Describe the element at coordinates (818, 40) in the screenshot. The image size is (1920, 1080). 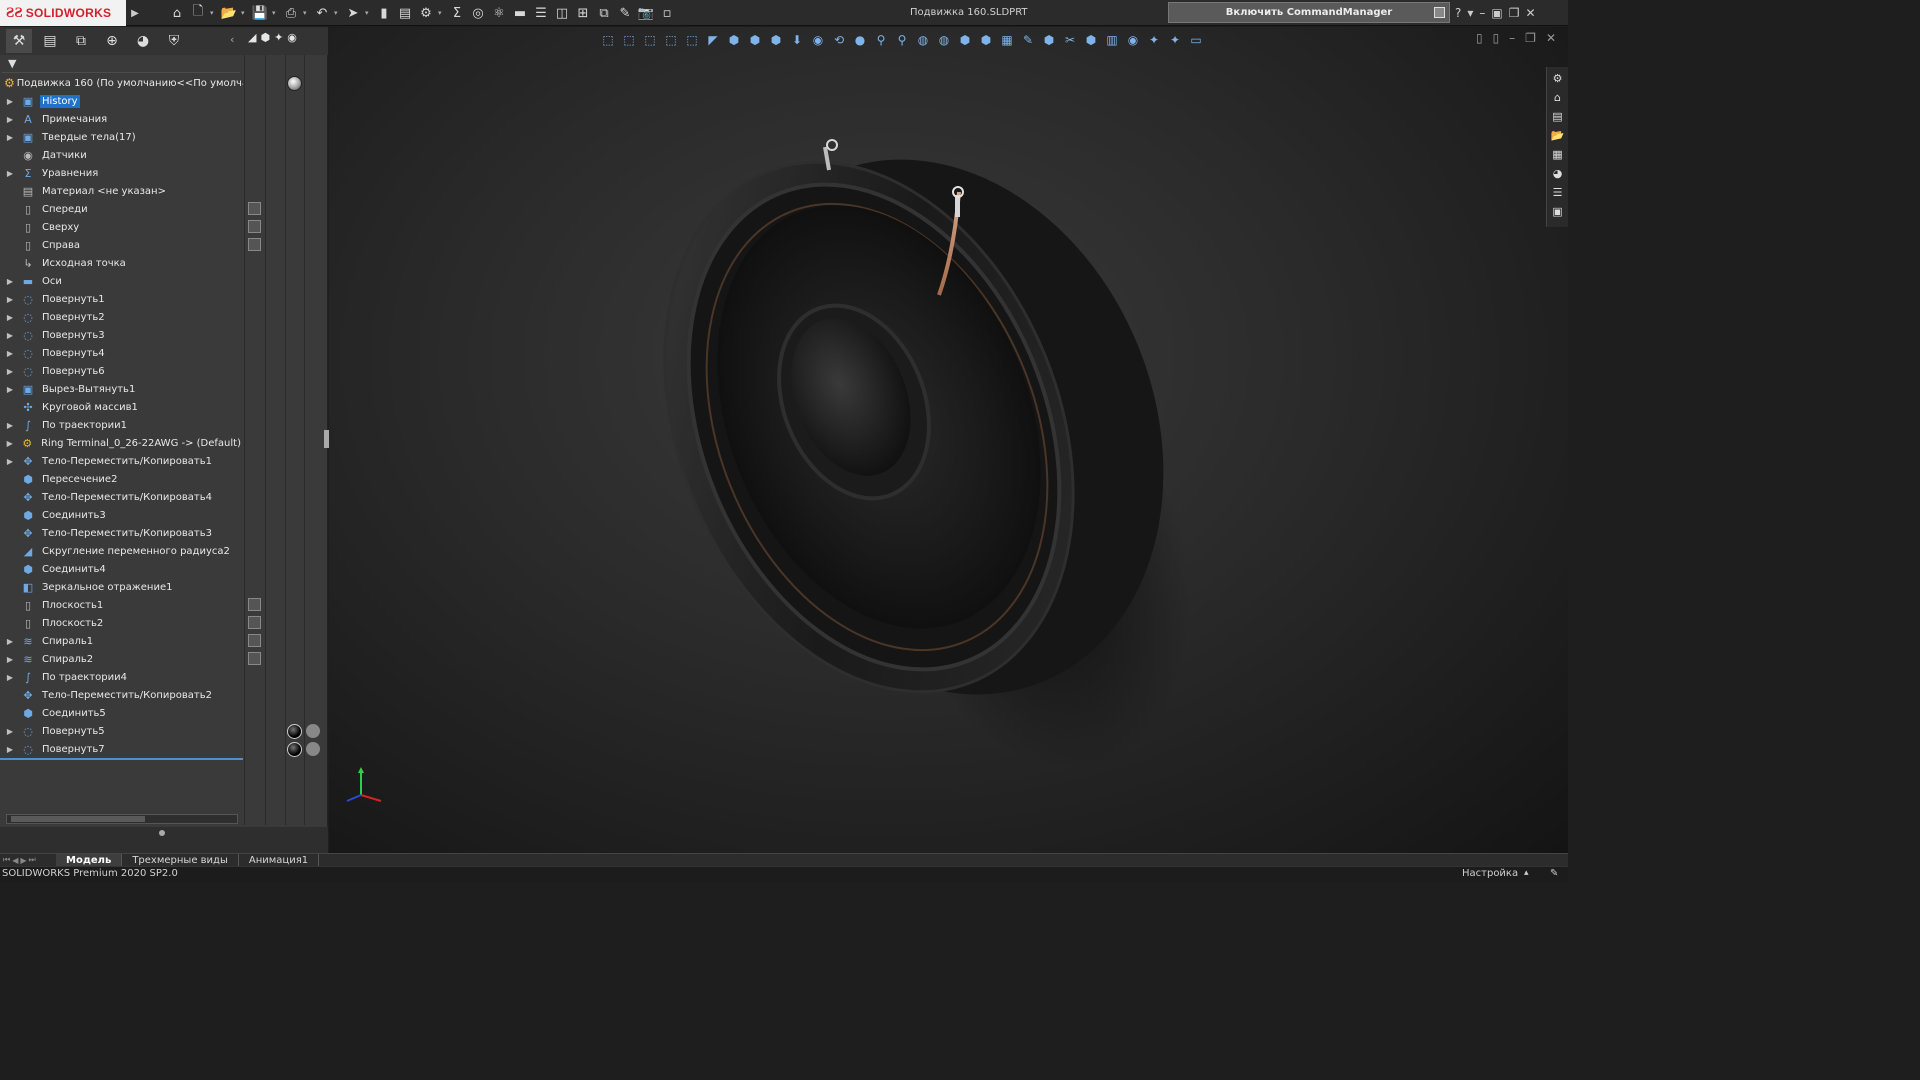
I see `view-settings-icon: ◉` at that location.